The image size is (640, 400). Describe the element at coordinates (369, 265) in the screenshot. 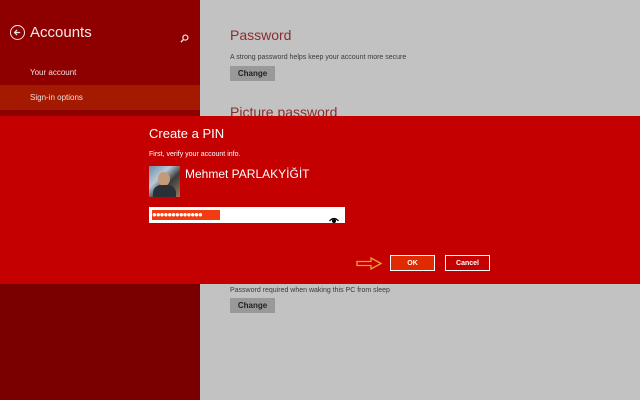

I see `arrow-right-icon` at that location.